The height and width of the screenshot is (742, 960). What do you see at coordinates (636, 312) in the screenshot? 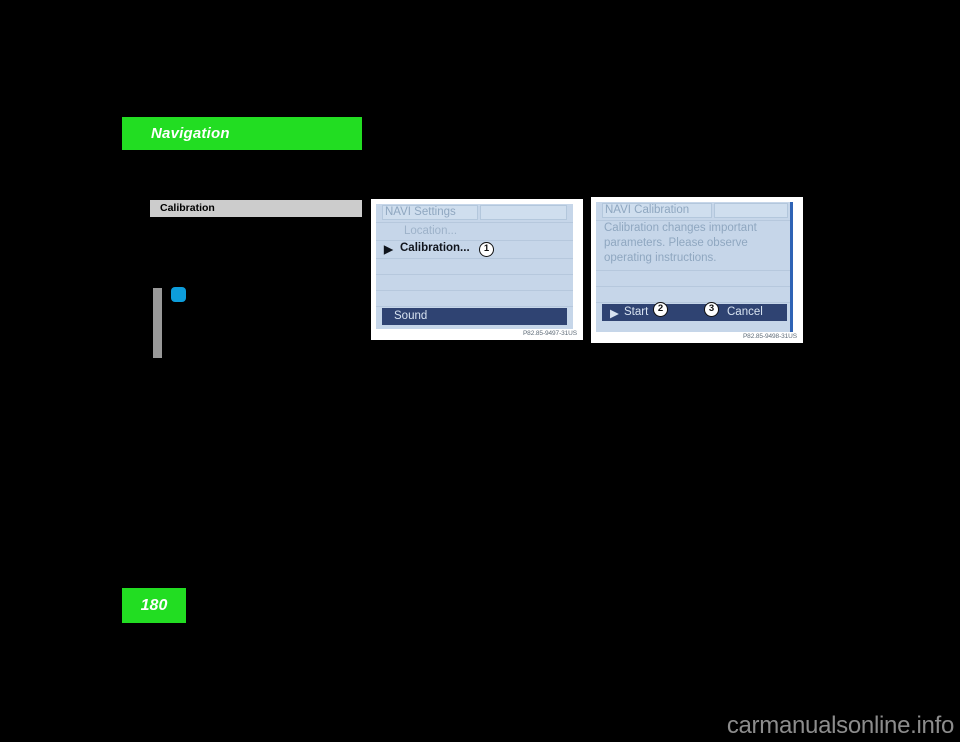
I see `start-button: Start` at bounding box center [636, 312].